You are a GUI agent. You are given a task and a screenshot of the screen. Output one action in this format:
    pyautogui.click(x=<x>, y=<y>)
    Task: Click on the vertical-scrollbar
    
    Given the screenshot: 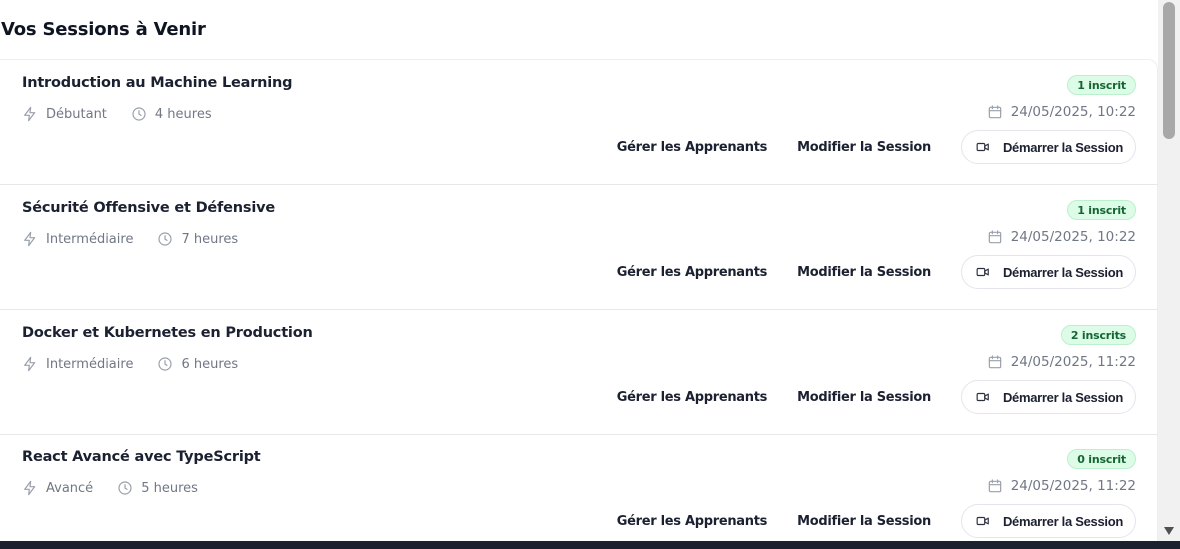 What is the action you would take?
    pyautogui.click(x=1169, y=270)
    